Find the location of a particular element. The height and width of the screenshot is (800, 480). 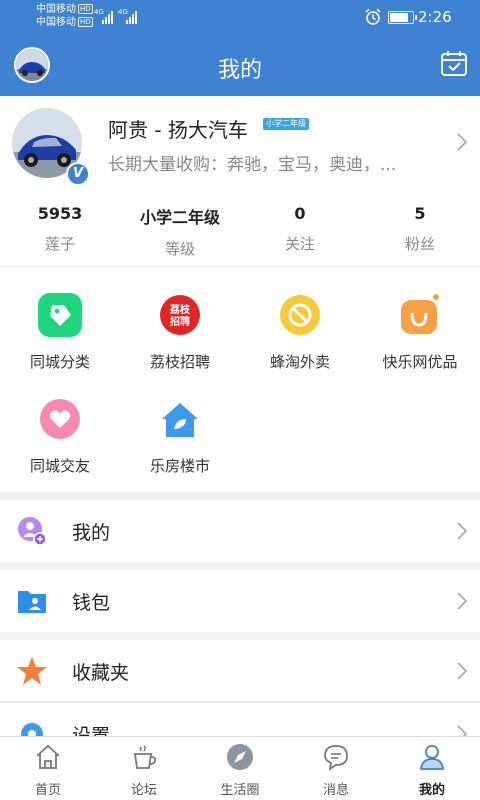

user-bubble-icon is located at coordinates (32, 531).